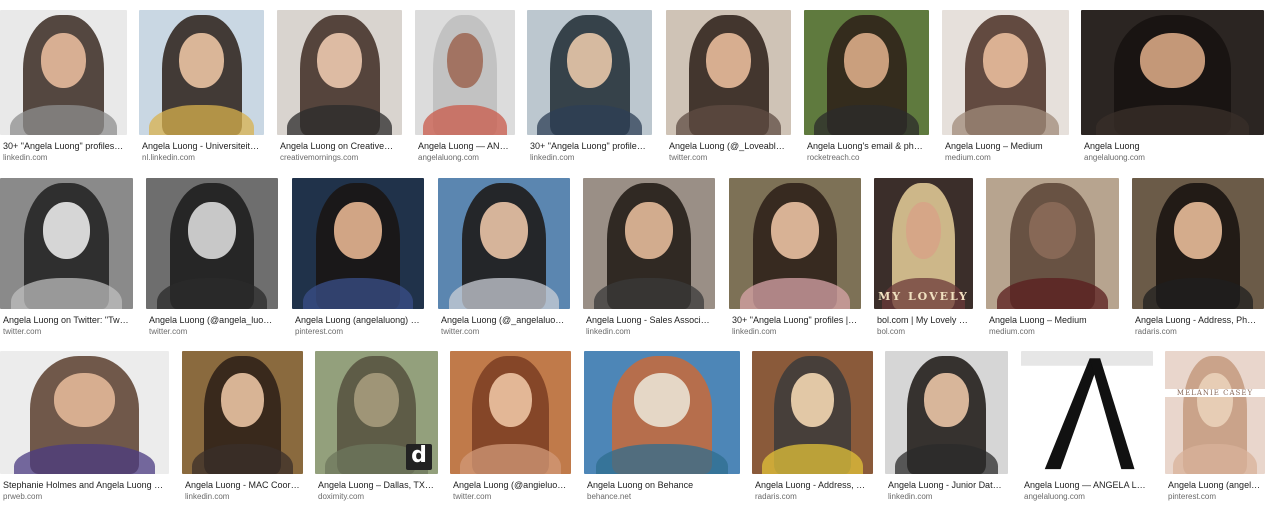 This screenshot has height=515, width=1280. I want to click on image-result-6: Angela Luong (@_LoveableAn... twitter.com, so click(728, 88).